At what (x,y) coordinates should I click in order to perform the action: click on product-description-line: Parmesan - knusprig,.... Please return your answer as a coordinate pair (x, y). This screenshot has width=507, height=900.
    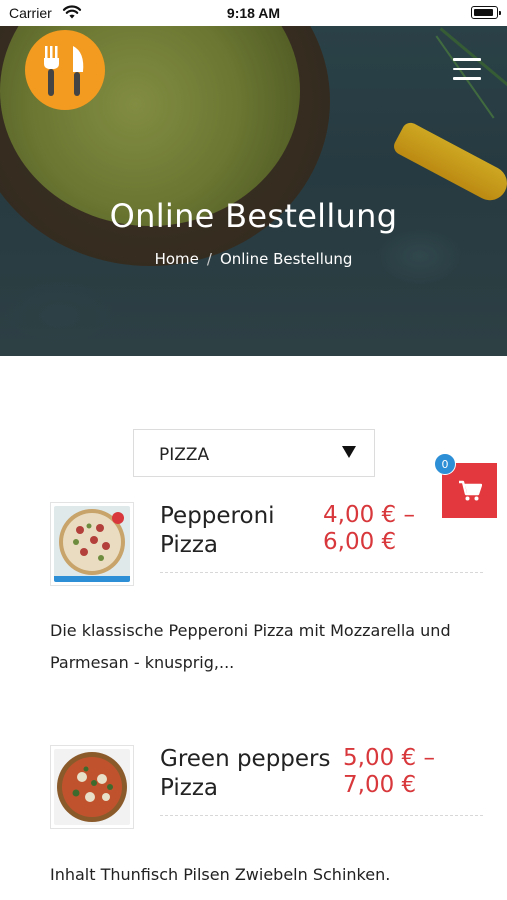
    Looking at the image, I should click on (142, 662).